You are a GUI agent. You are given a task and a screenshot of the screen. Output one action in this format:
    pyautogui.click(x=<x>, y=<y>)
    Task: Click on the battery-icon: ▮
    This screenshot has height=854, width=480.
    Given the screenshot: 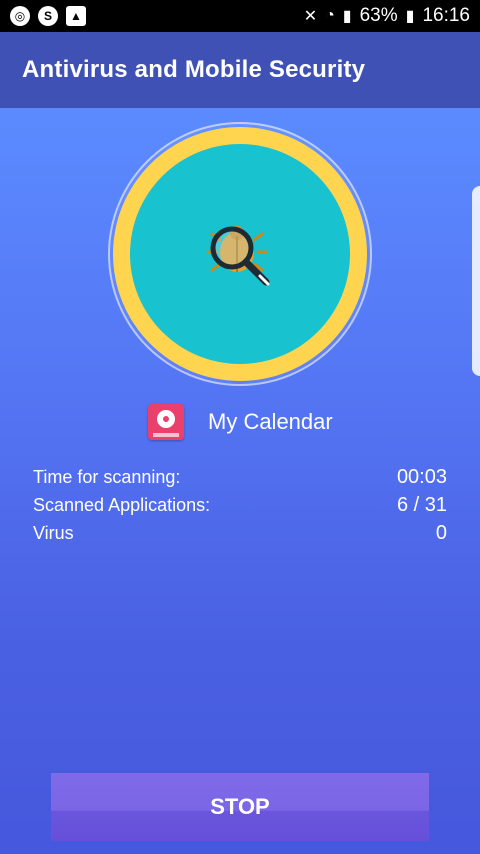 What is the action you would take?
    pyautogui.click(x=410, y=16)
    